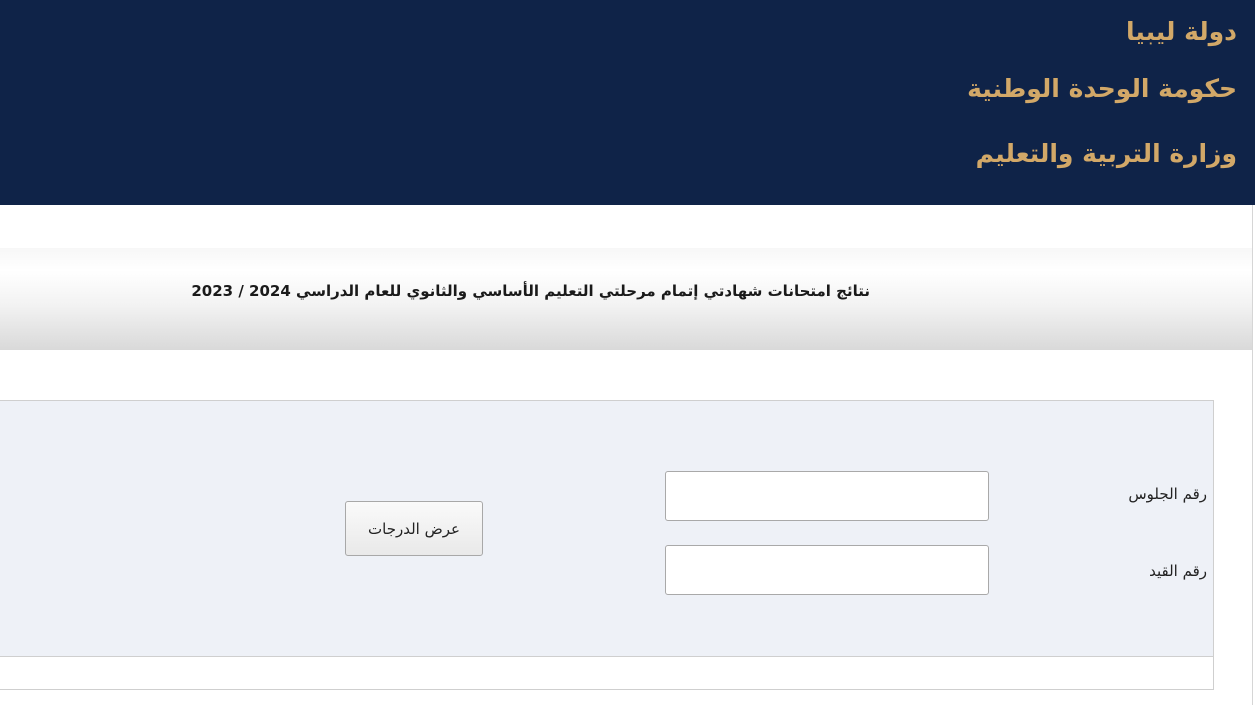  Describe the element at coordinates (827, 496) in the screenshot. I see `seat-number-input` at that location.